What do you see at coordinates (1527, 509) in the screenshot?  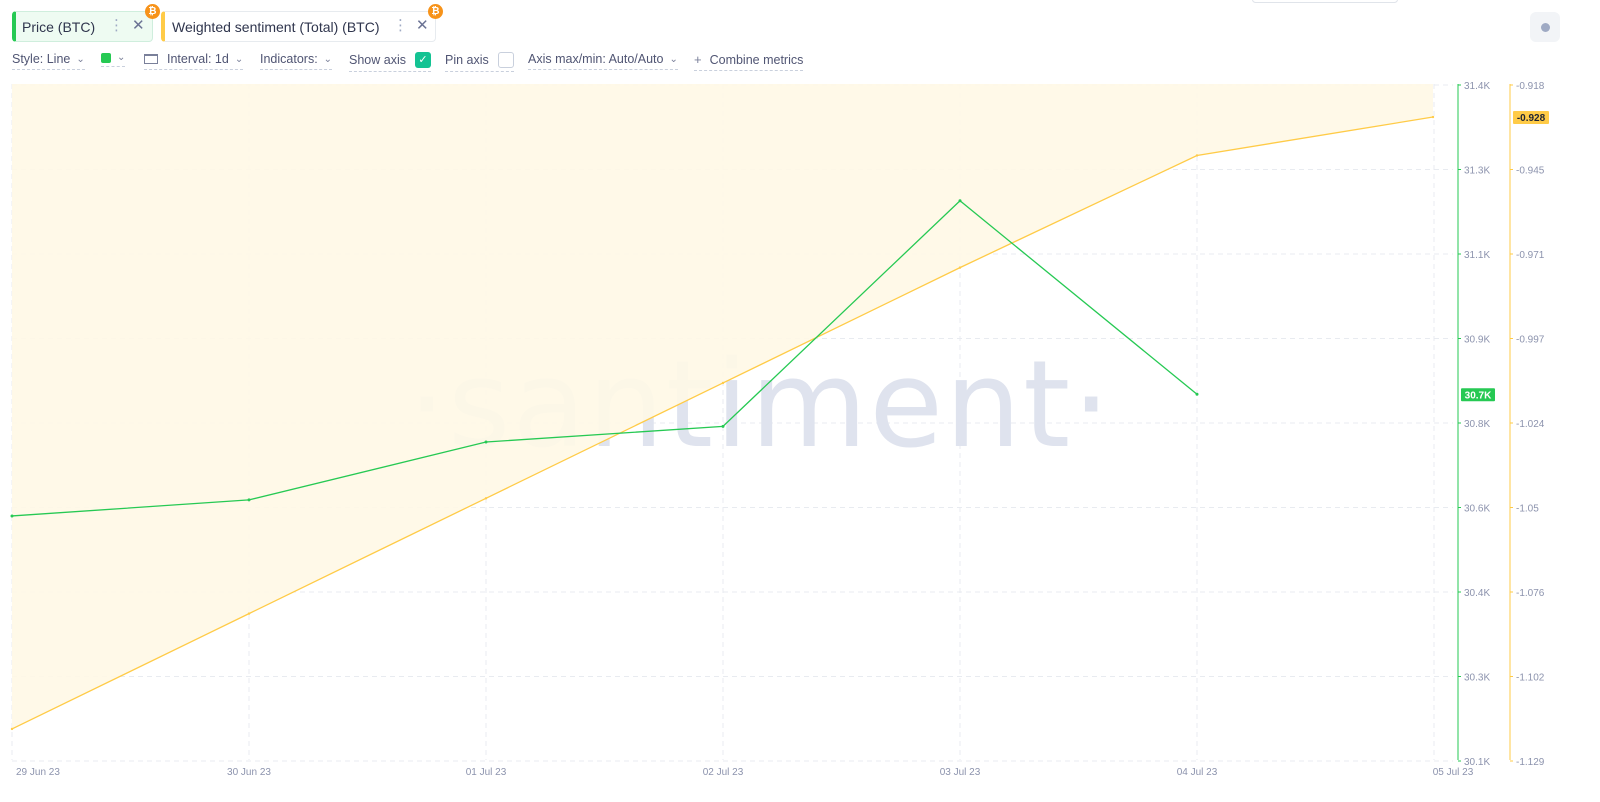 I see `sentiment-axis-tick-label: -1.05` at bounding box center [1527, 509].